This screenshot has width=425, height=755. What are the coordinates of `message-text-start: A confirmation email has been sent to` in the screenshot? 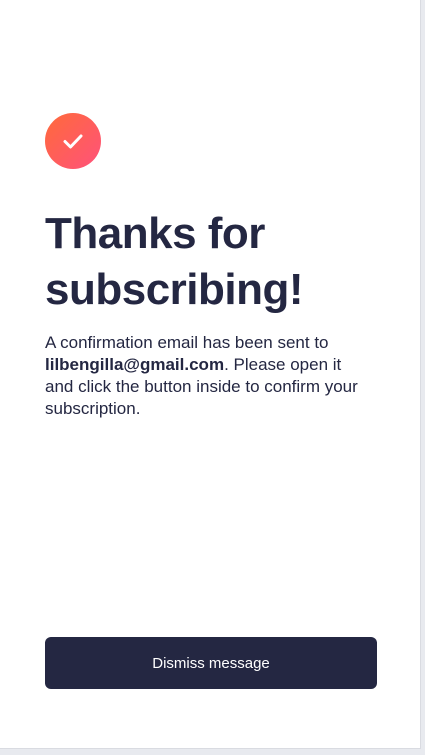 It's located at (187, 342).